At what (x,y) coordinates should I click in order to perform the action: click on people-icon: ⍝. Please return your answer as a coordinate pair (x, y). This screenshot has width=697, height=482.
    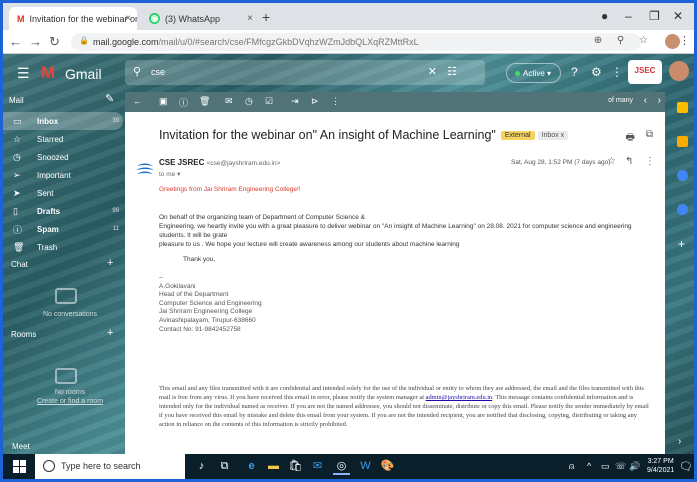
    Looking at the image, I should click on (571, 466).